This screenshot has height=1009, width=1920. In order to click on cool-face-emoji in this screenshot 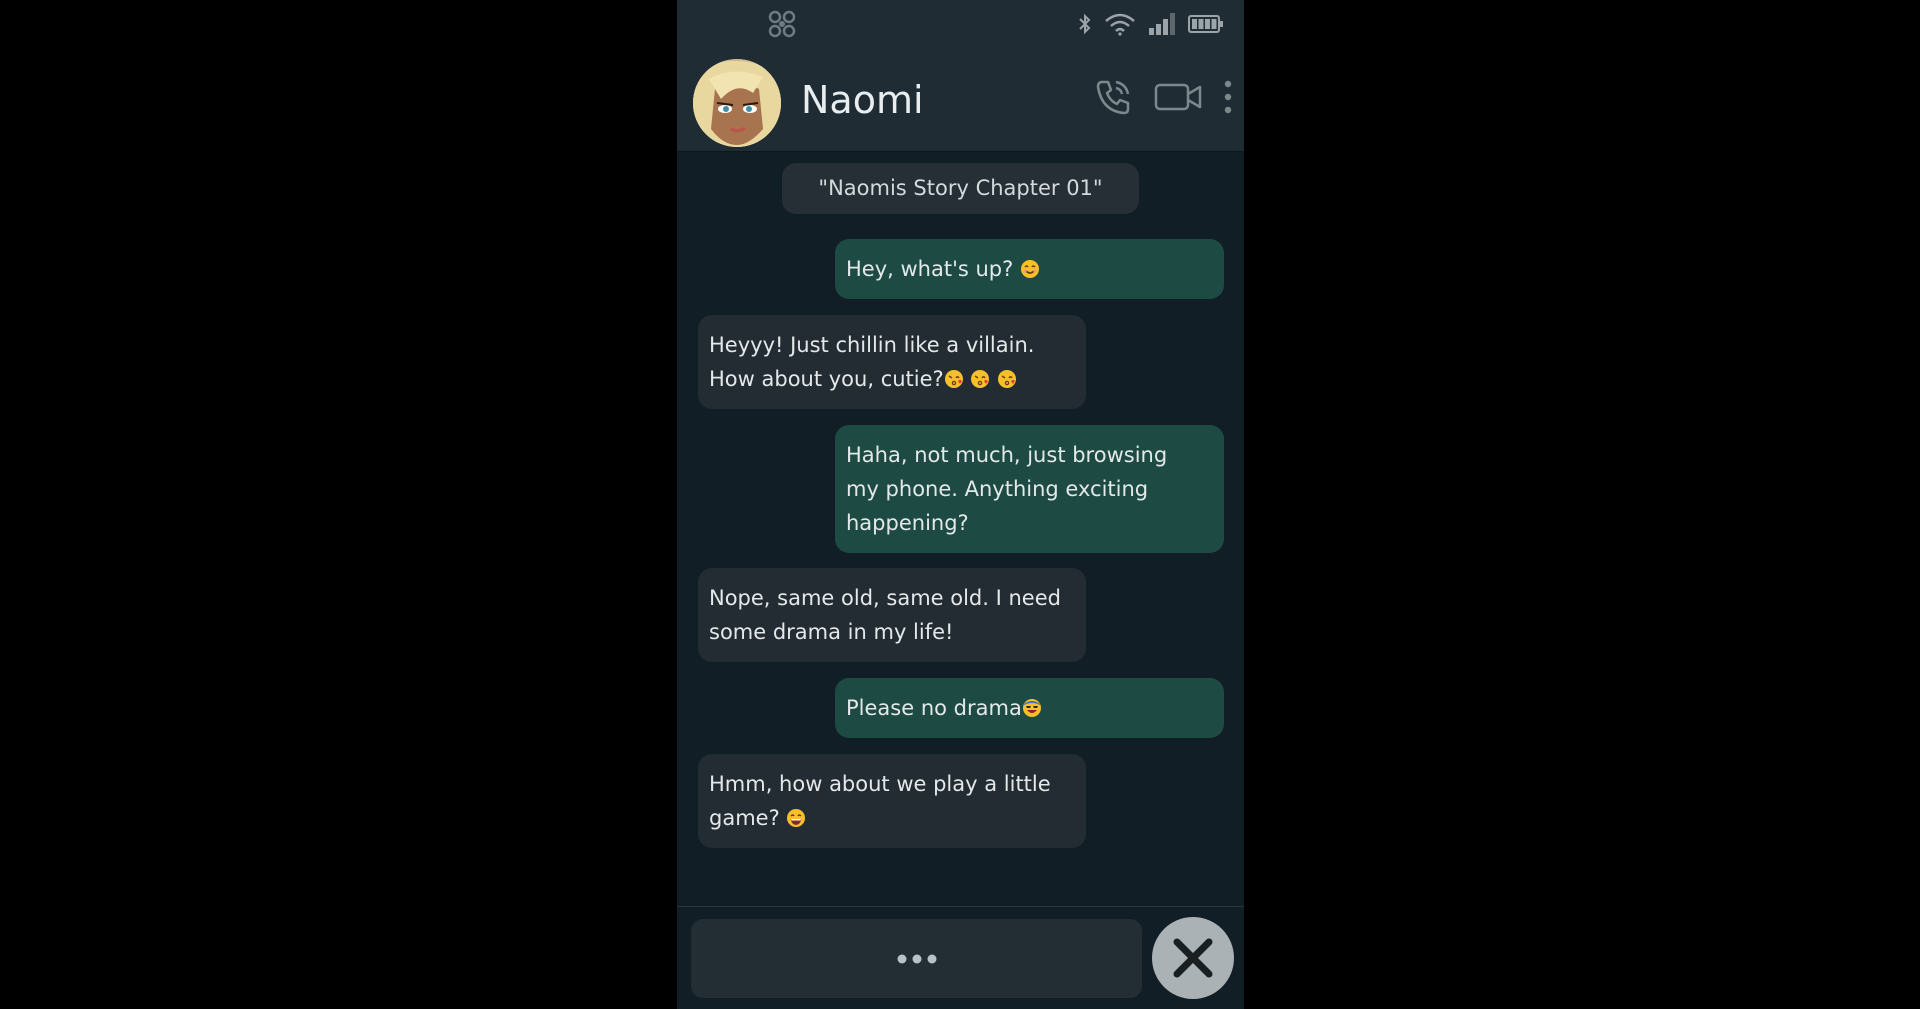, I will do `click(1031, 708)`.